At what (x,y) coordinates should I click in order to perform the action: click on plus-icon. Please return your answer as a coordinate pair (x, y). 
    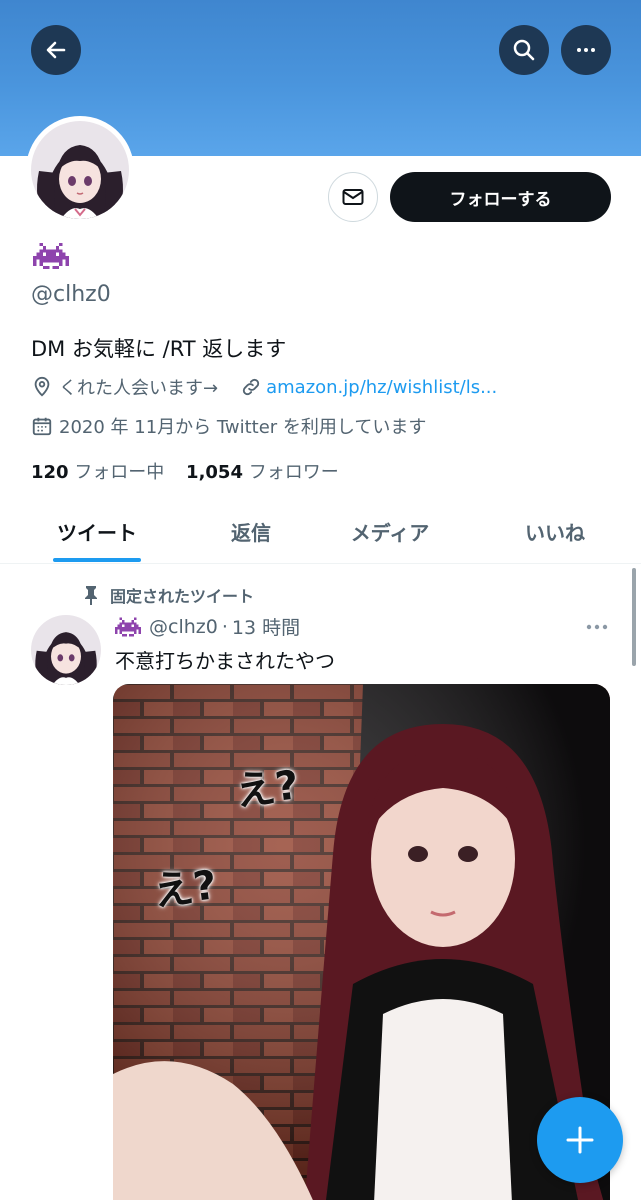
    Looking at the image, I should click on (580, 1140).